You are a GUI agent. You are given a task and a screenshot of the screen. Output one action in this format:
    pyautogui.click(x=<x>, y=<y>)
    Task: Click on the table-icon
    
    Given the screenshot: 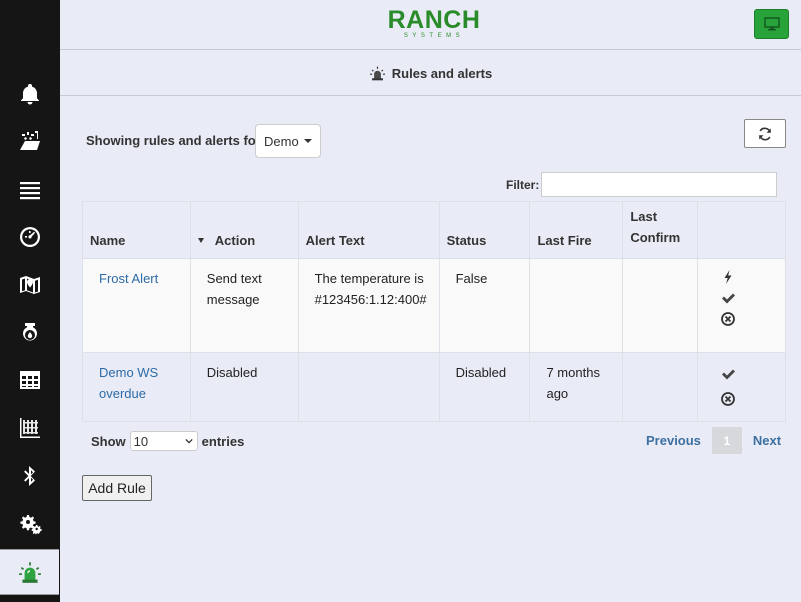 What is the action you would take?
    pyautogui.click(x=30, y=380)
    